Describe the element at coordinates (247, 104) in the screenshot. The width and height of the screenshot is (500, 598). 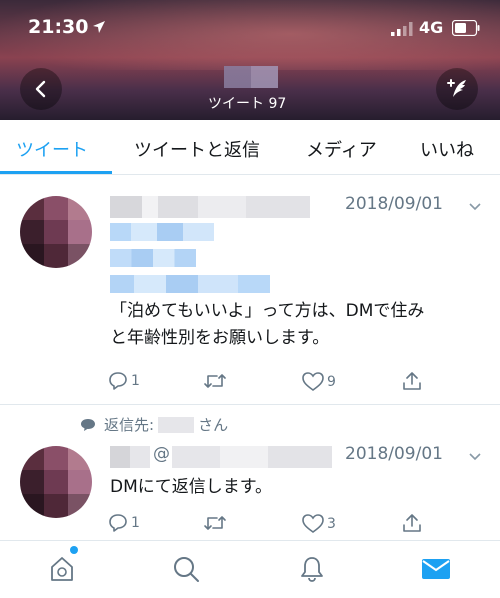
I see `tweet-count: ツイート 97` at that location.